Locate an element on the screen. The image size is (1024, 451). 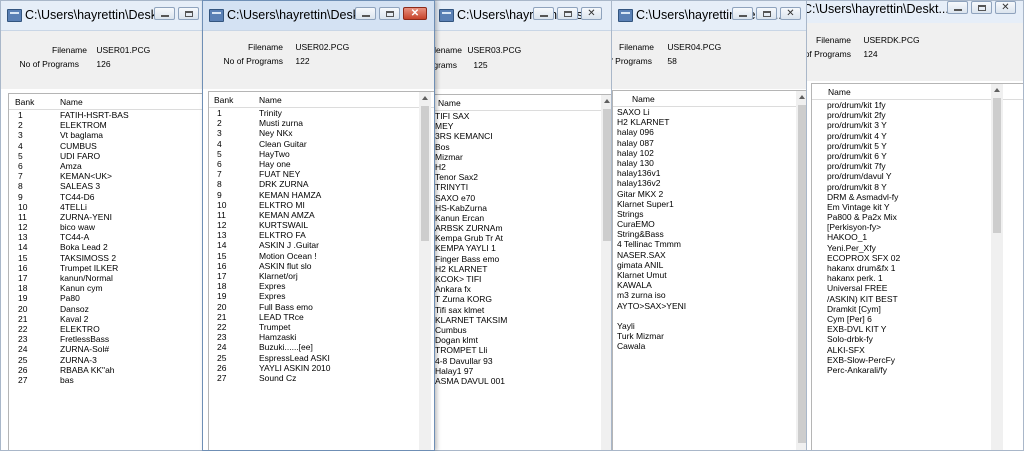
list-item: halay136v1 is located at coordinates (704, 173).